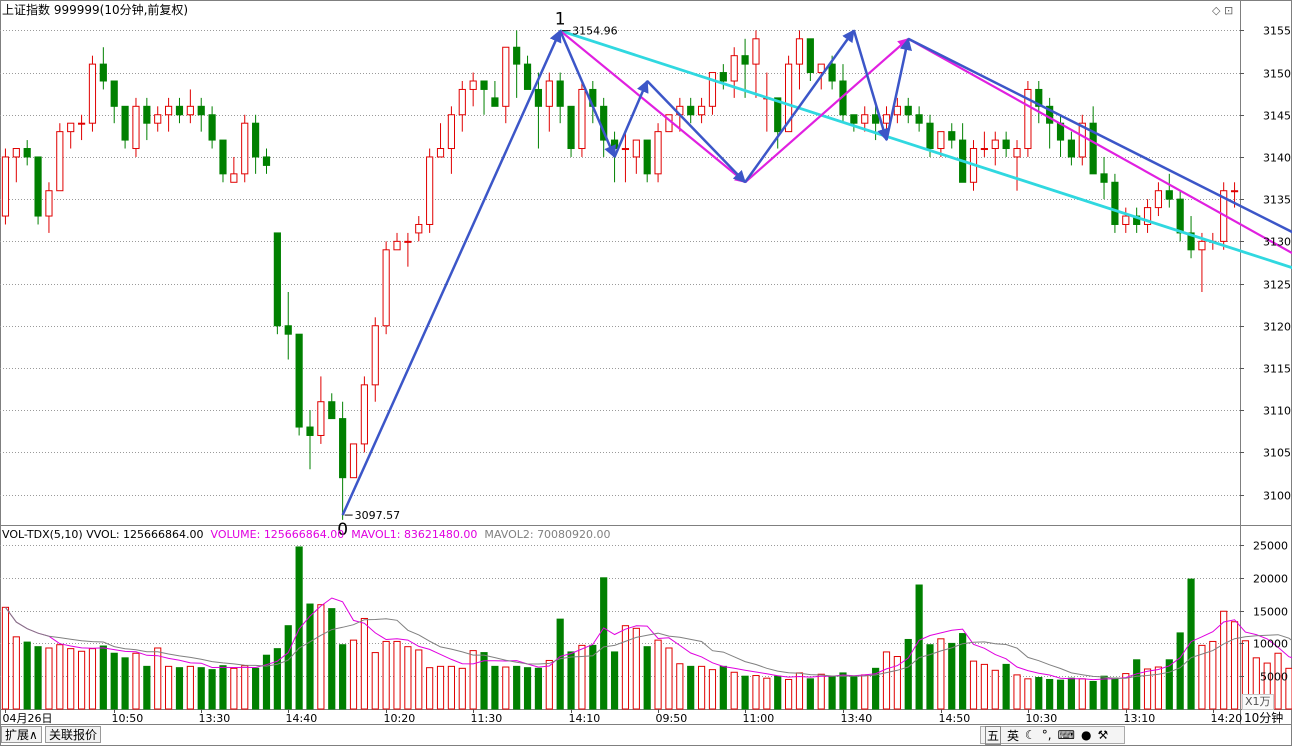 Image resolution: width=1292 pixels, height=746 pixels. Describe the element at coordinates (993, 735) in the screenshot. I see `ime-mode: 五` at that location.